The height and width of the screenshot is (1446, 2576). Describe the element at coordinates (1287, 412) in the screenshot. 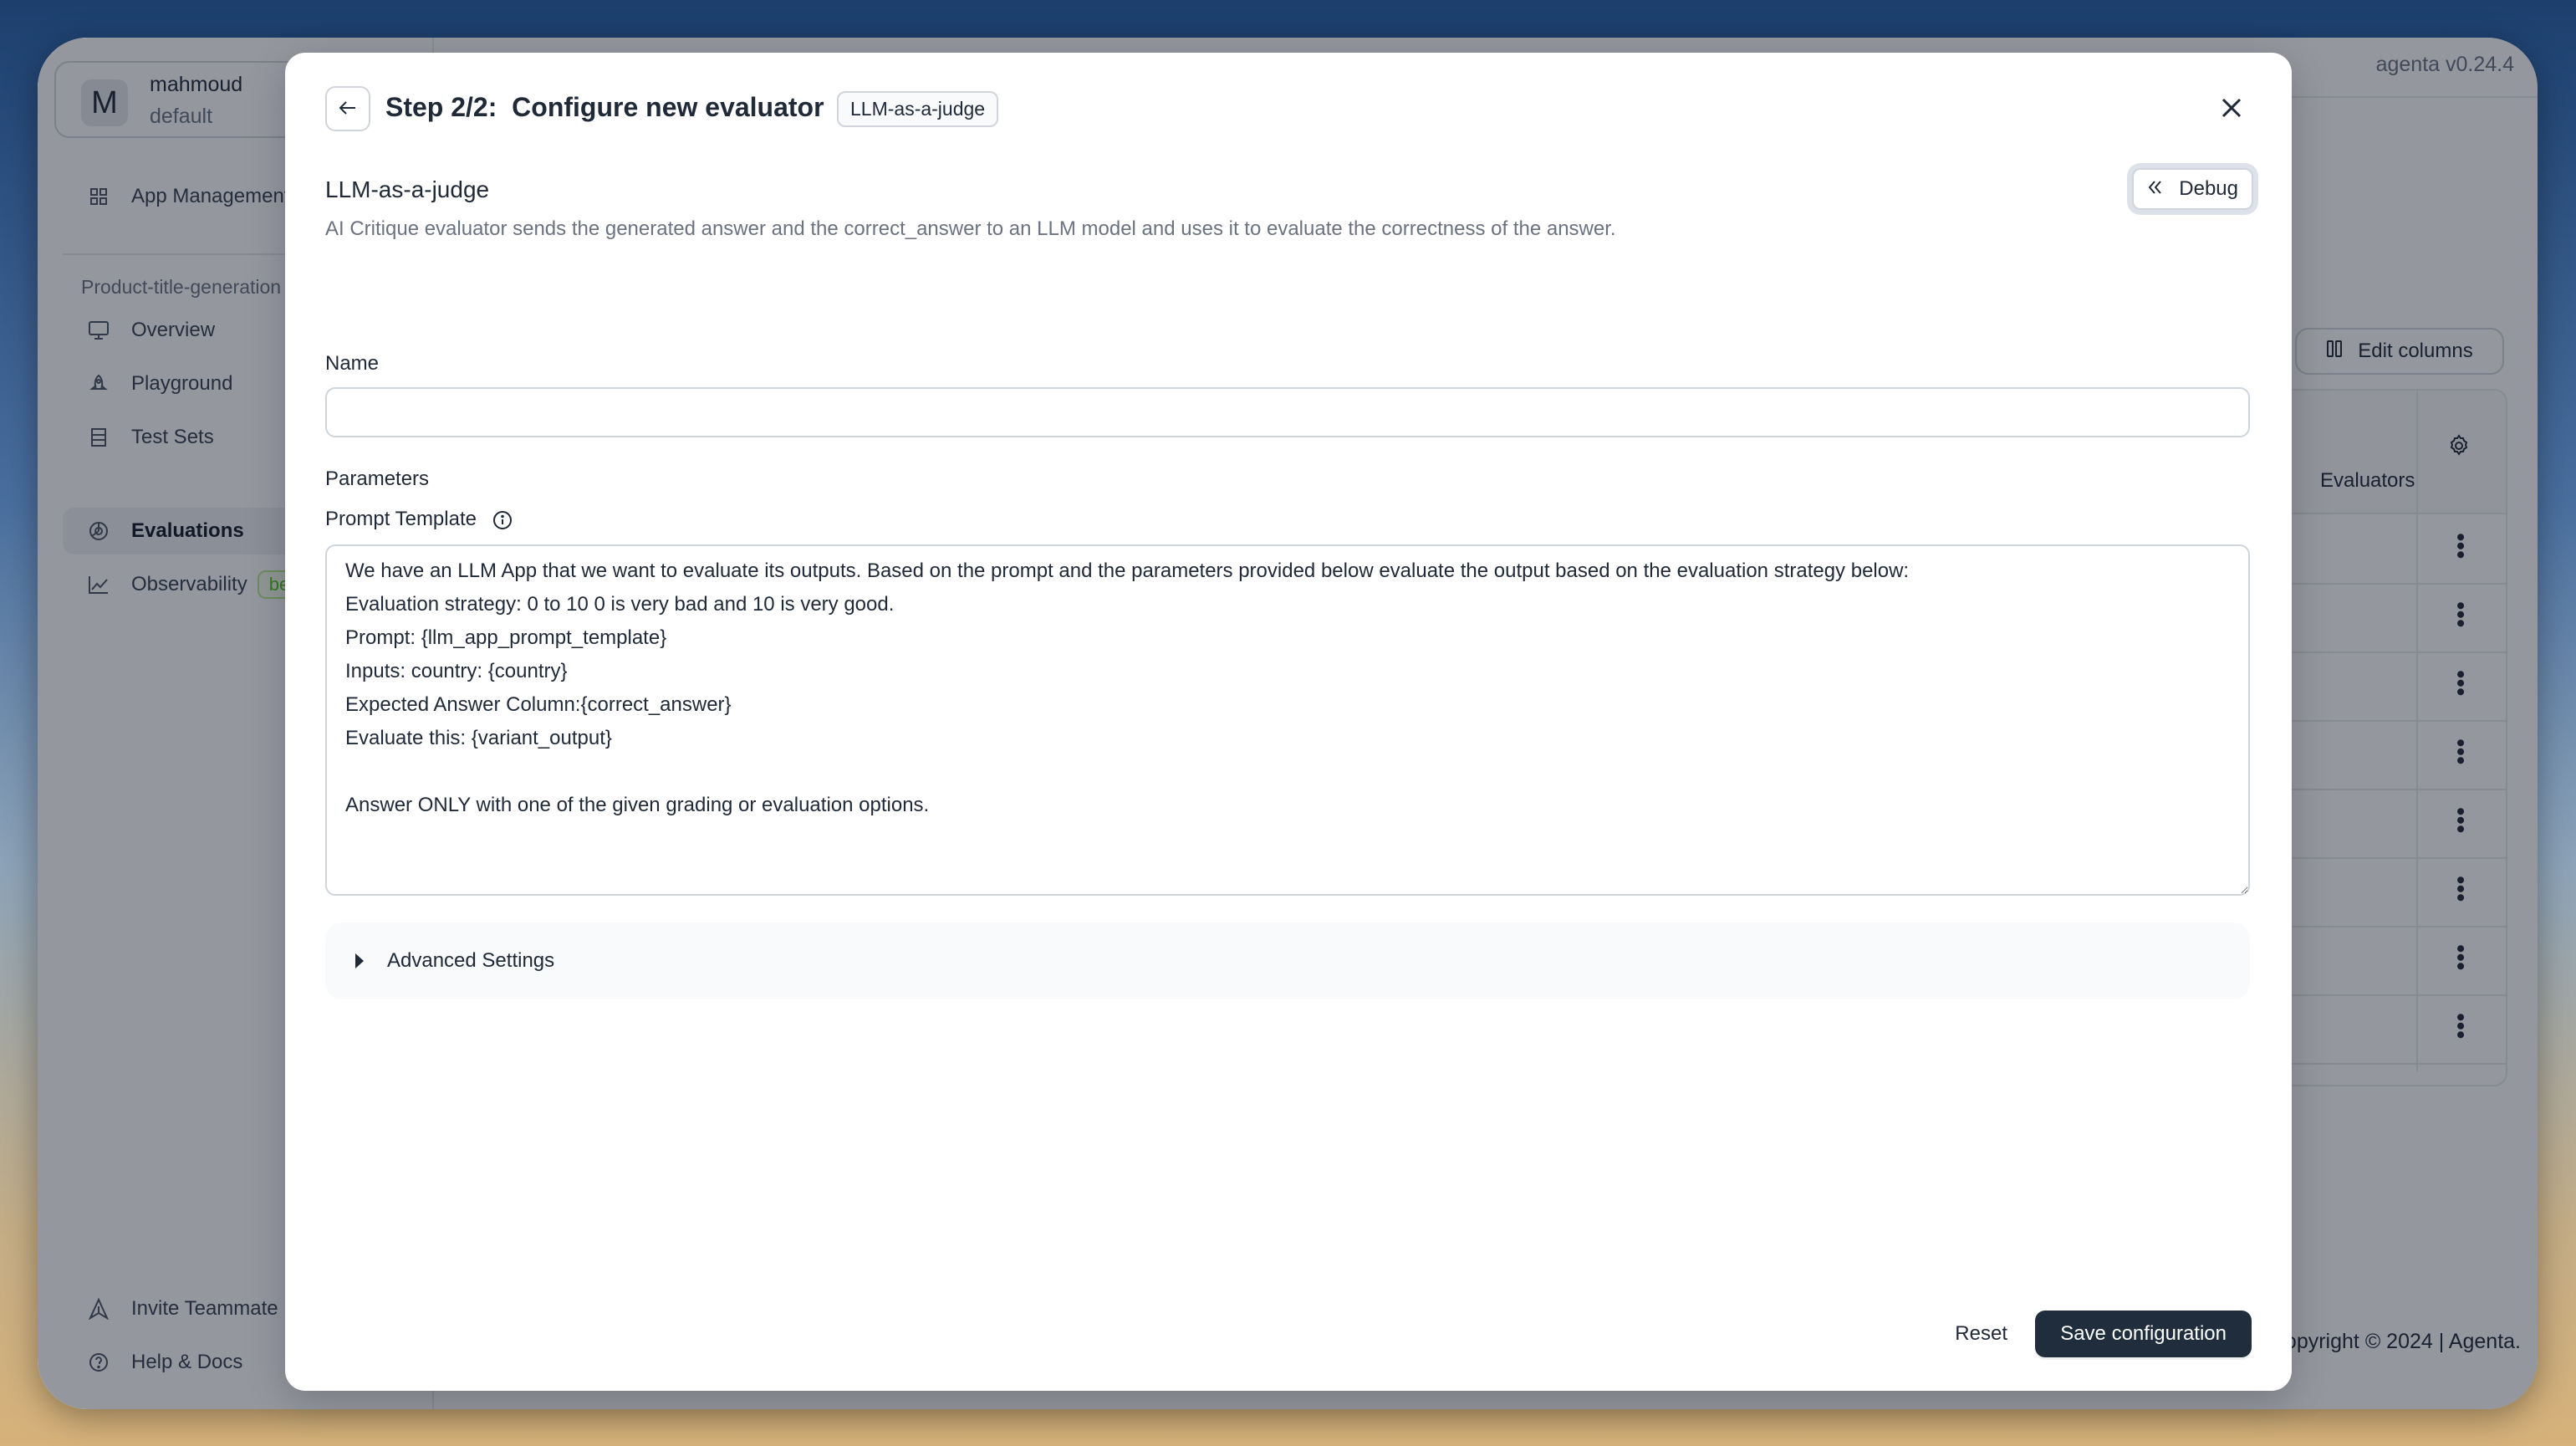

I see `name-input` at that location.